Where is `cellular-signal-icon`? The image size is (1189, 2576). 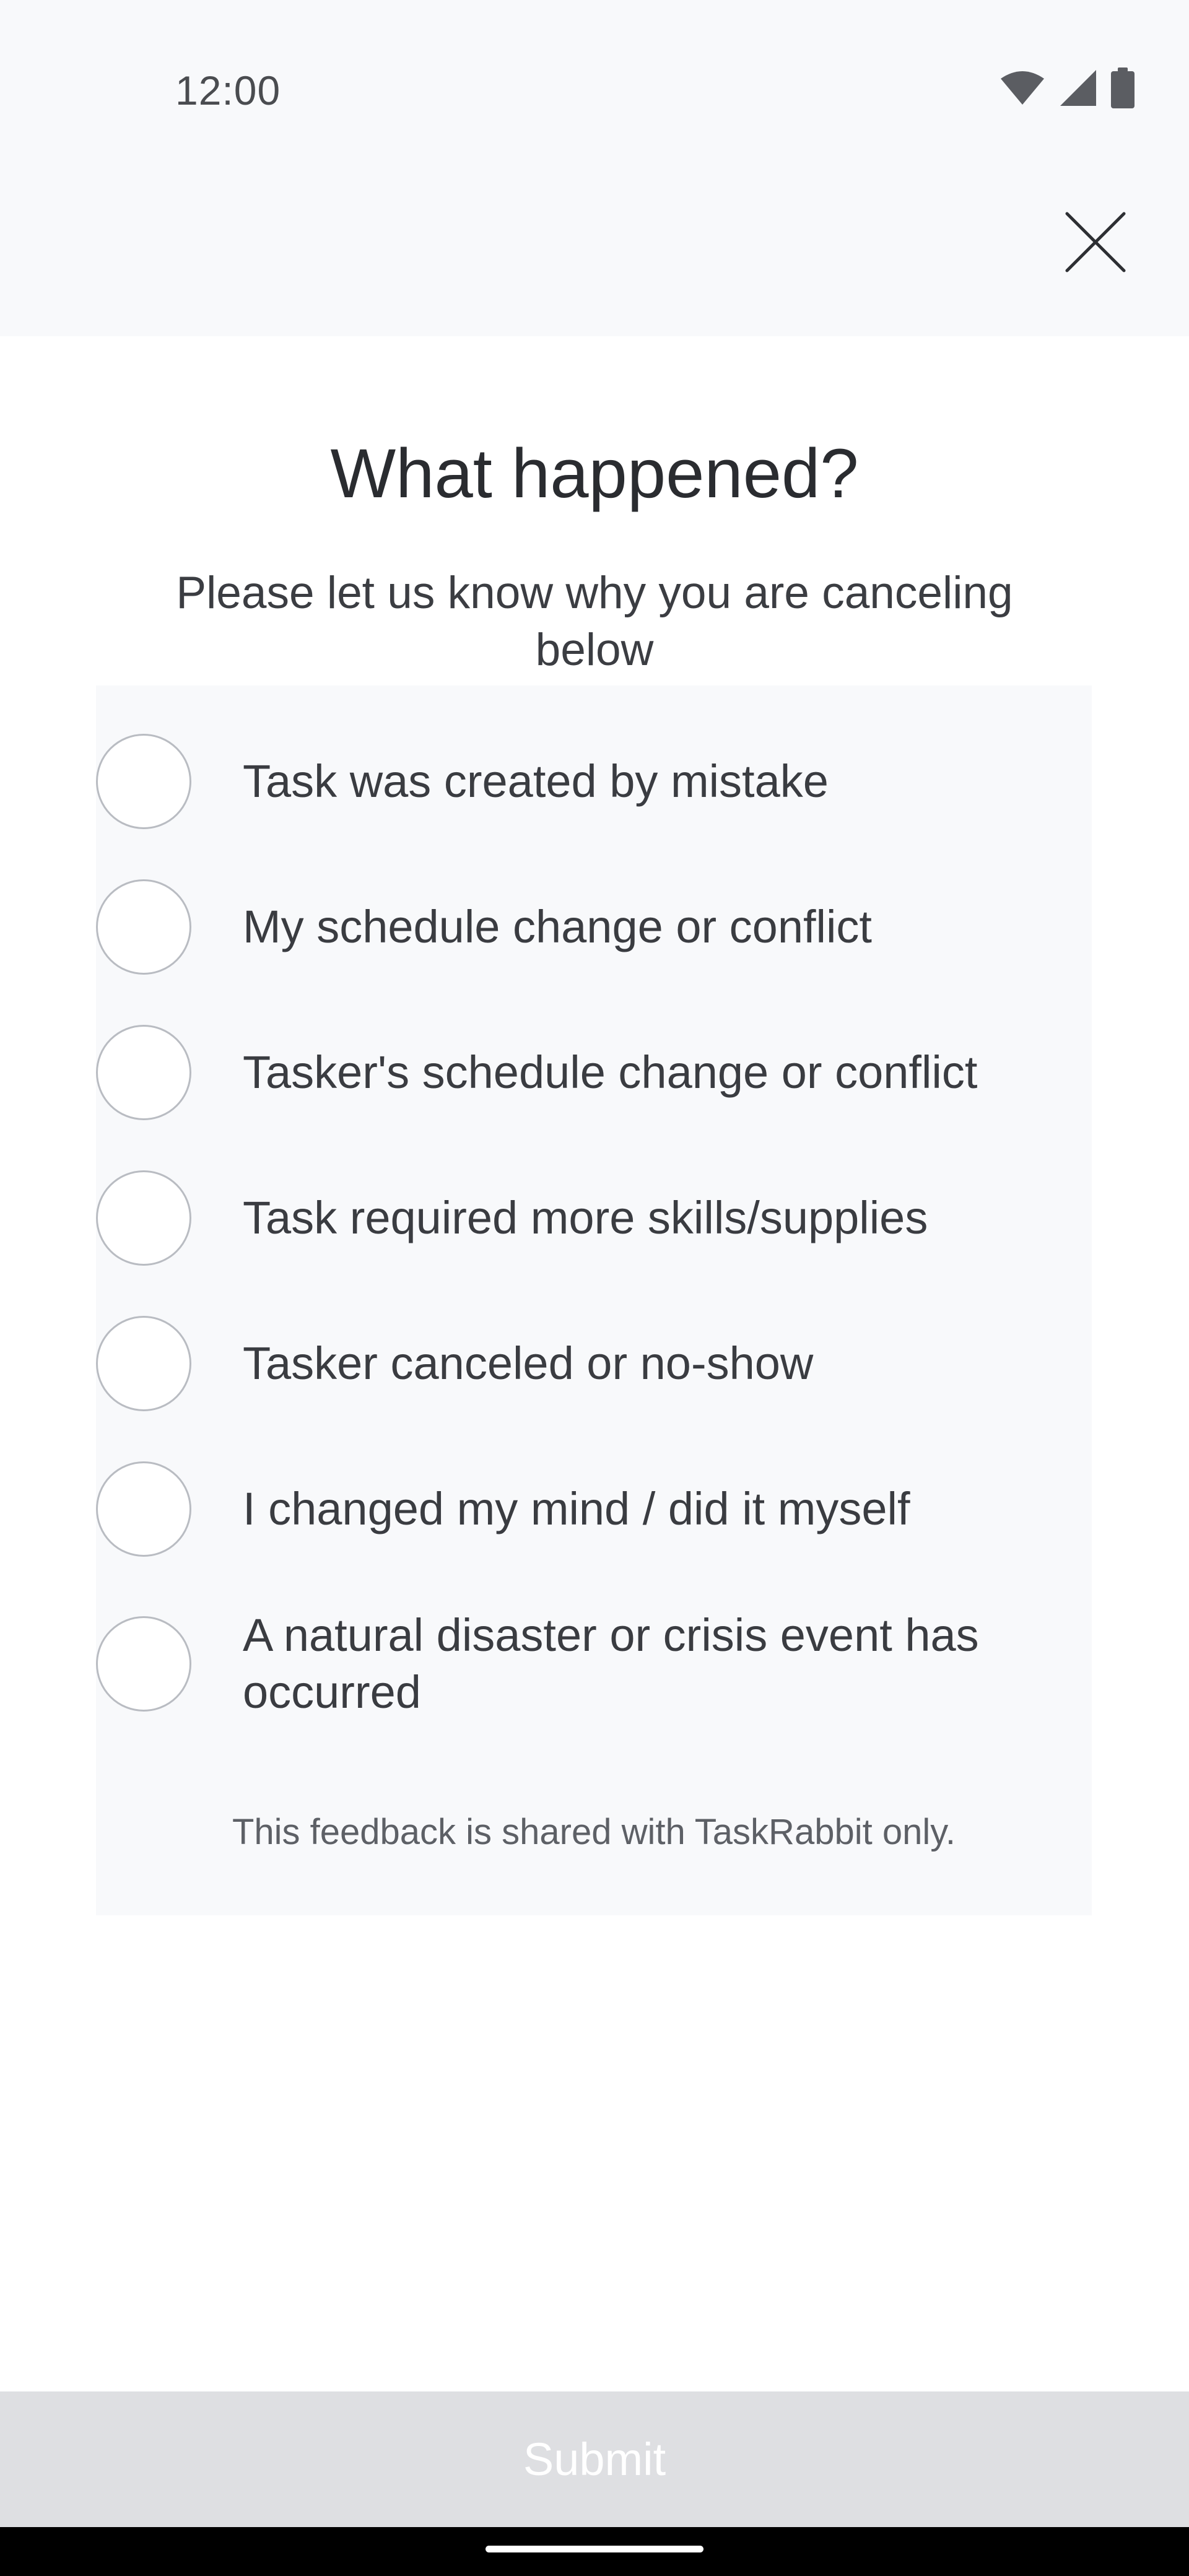
cellular-signal-icon is located at coordinates (1078, 89).